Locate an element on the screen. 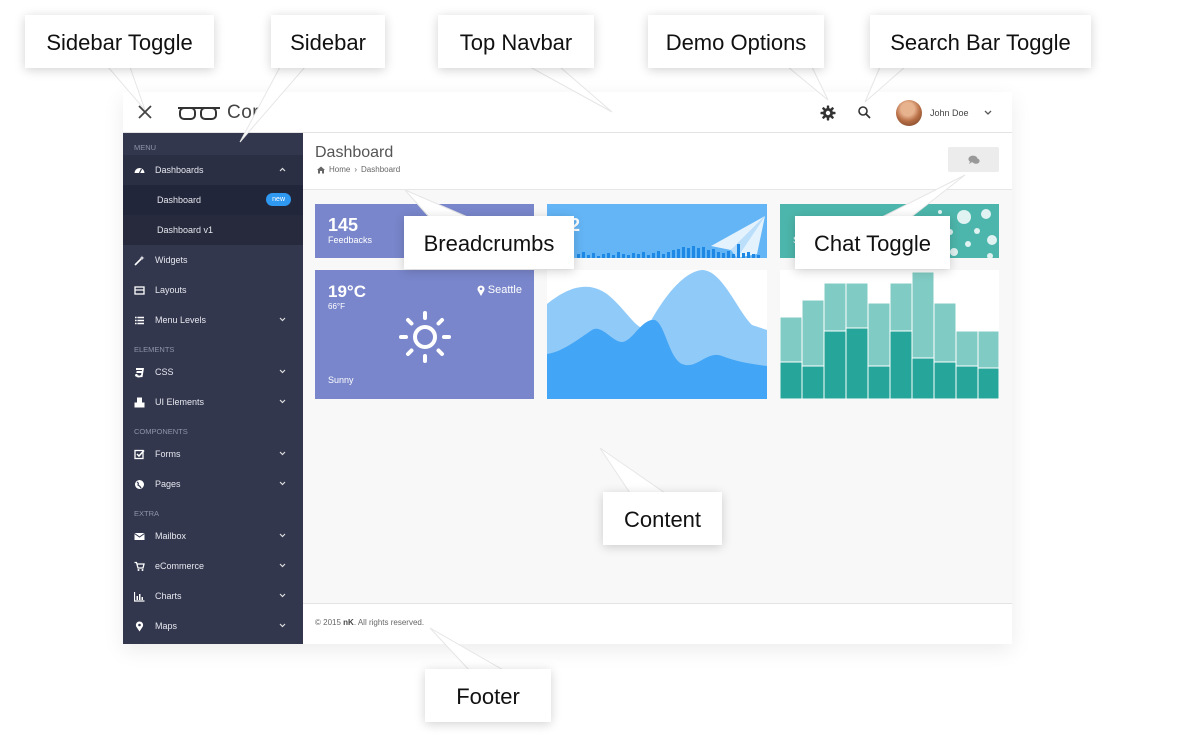 This screenshot has height=738, width=1188. sidebar-heading-extra: EXTRA is located at coordinates (147, 513).